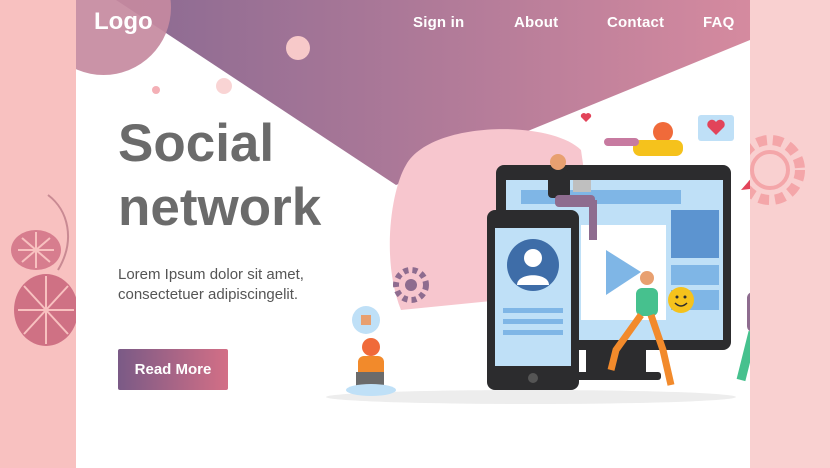  Describe the element at coordinates (681, 300) in the screenshot. I see `smiley-icon` at that location.